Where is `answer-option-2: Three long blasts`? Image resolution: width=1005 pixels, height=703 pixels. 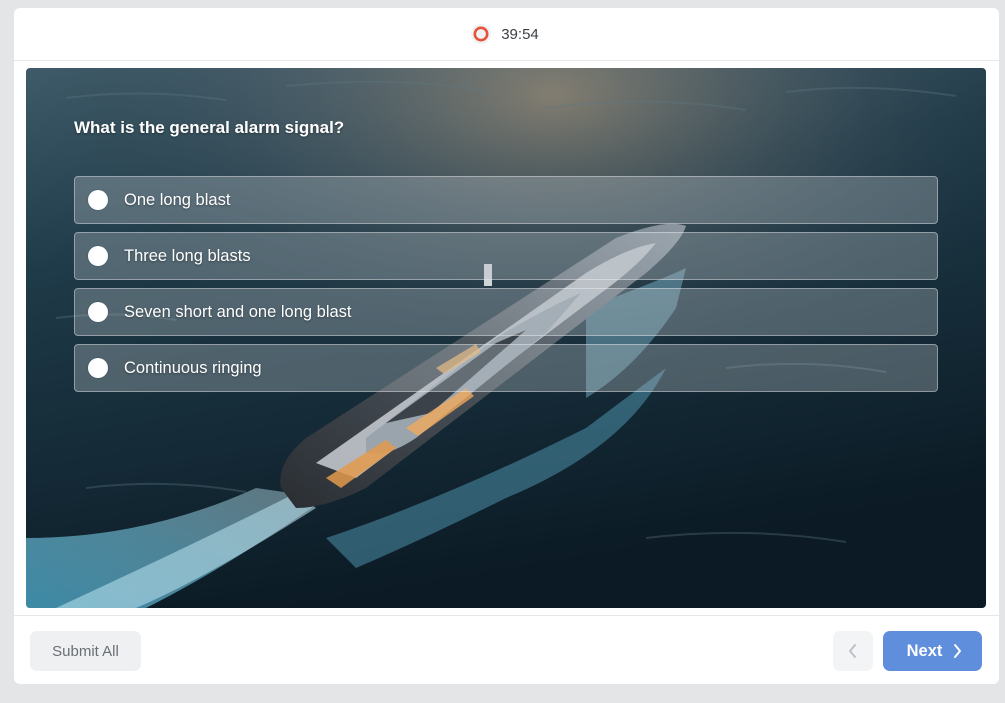
answer-option-2: Three long blasts is located at coordinates (506, 256).